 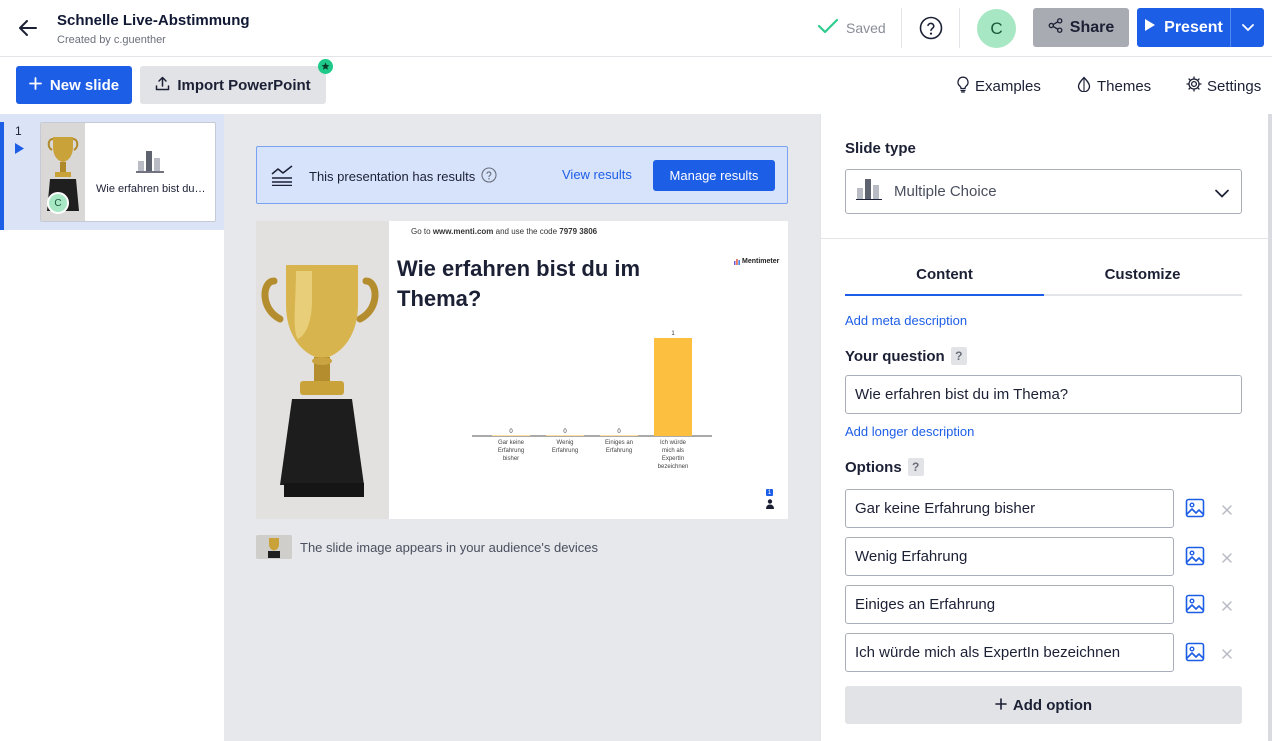 I want to click on person-icon, so click(x=770, y=504).